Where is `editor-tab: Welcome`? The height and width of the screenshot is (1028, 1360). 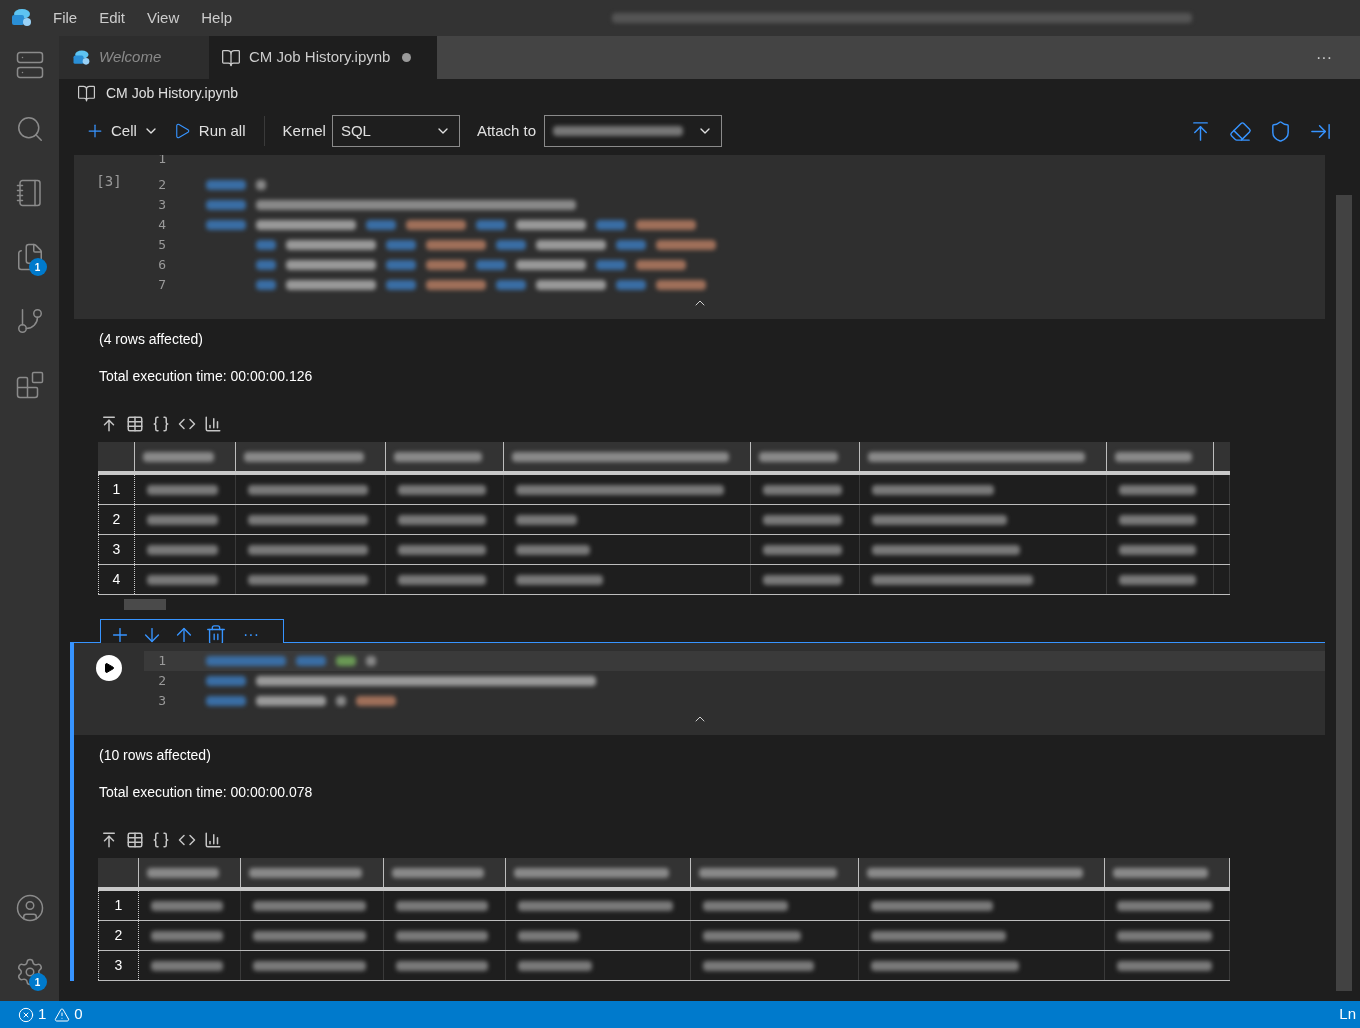 editor-tab: Welcome is located at coordinates (134, 57).